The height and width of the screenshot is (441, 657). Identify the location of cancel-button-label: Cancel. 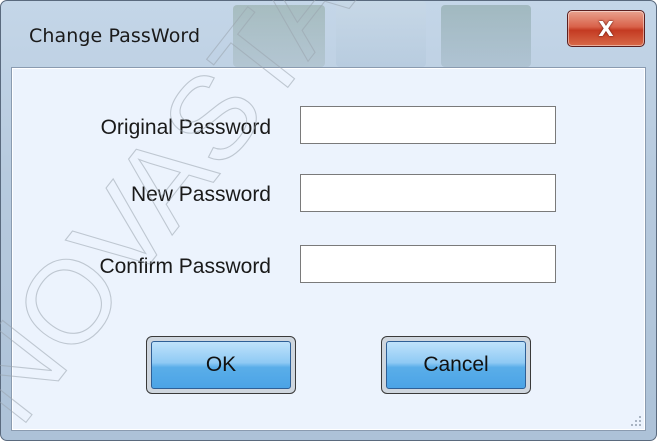
(456, 364).